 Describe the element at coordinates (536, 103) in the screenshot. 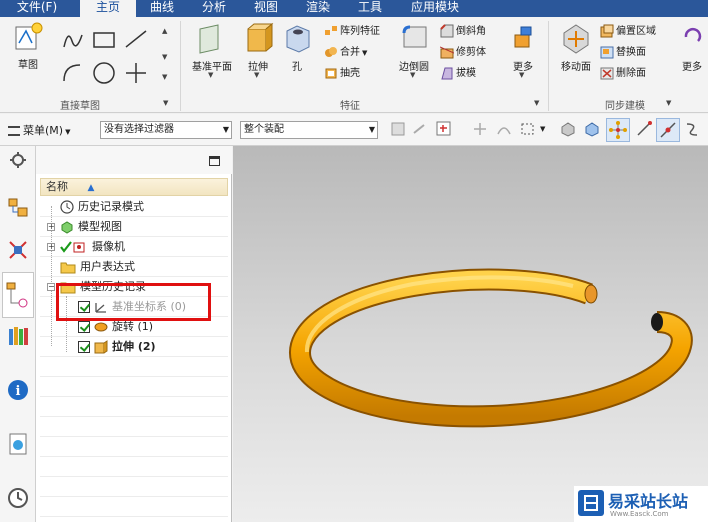

I see `group-dropdown-feature: ▼` at that location.